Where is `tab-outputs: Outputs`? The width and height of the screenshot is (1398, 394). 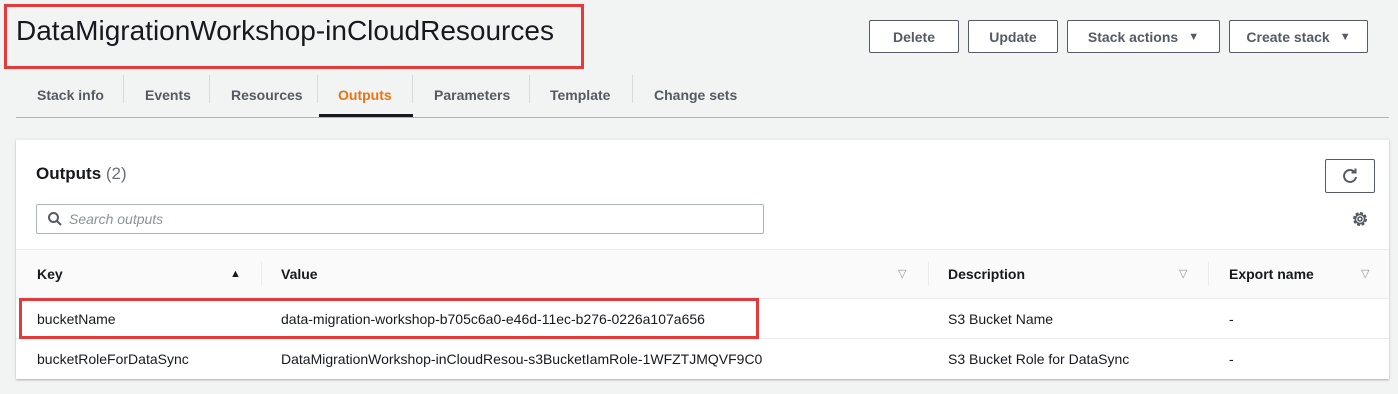 tab-outputs: Outputs is located at coordinates (365, 94).